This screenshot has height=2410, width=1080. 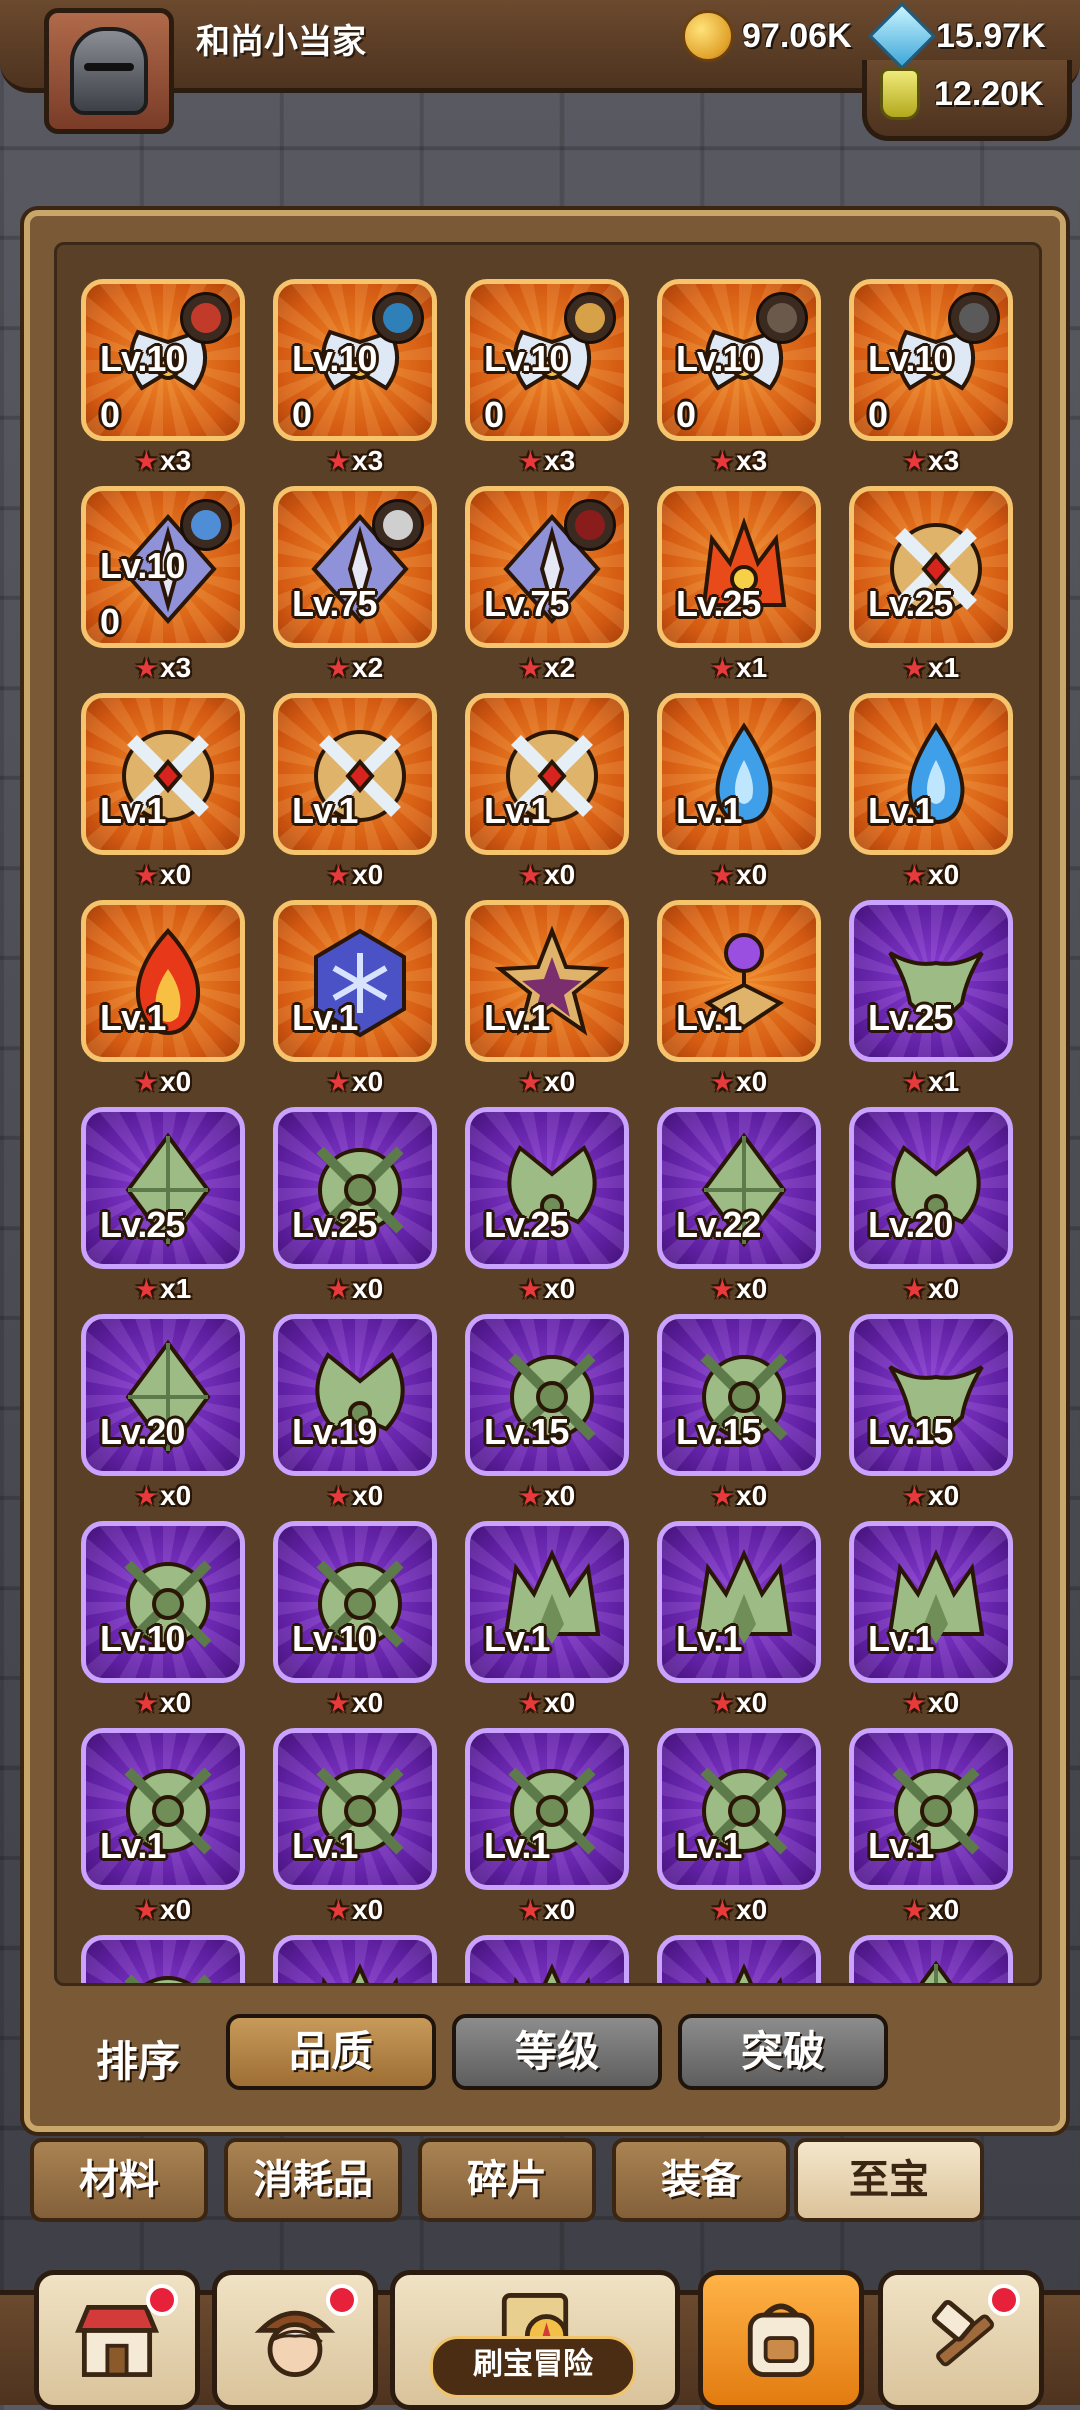 I want to click on sort-by-breakthrough-button: 突破, so click(x=783, y=2052).